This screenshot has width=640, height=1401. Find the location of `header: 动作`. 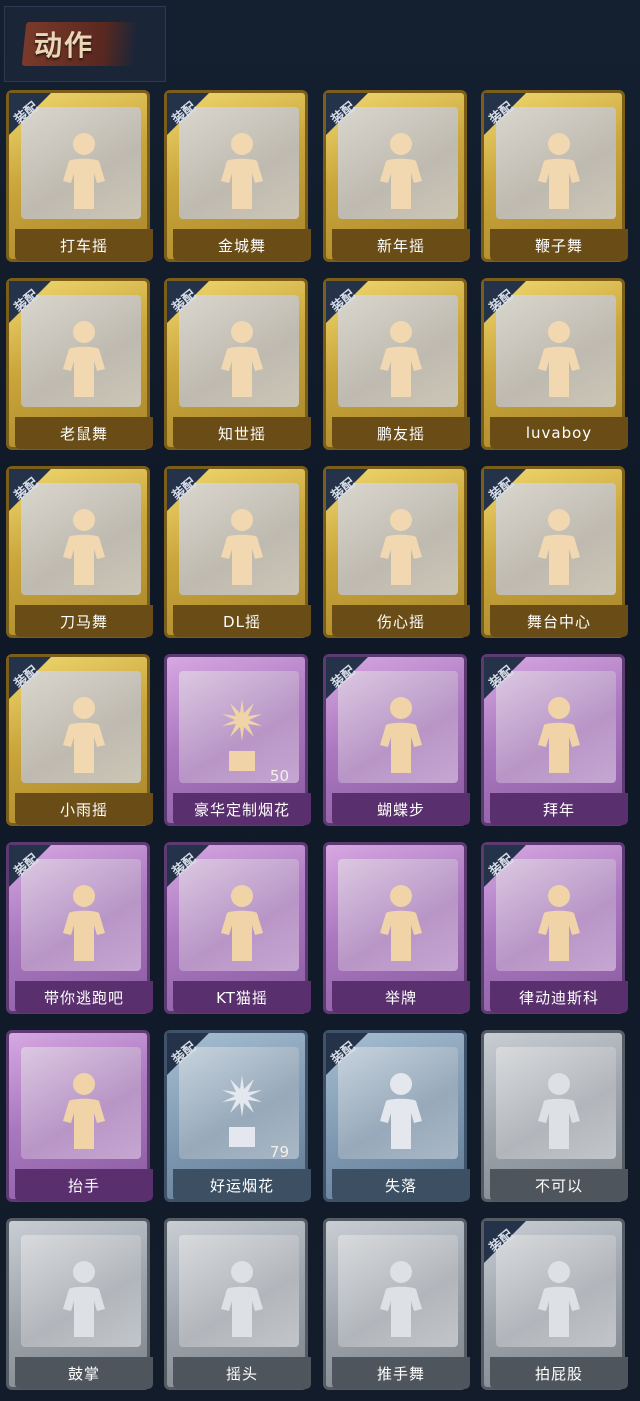

header: 动作 is located at coordinates (154, 44).